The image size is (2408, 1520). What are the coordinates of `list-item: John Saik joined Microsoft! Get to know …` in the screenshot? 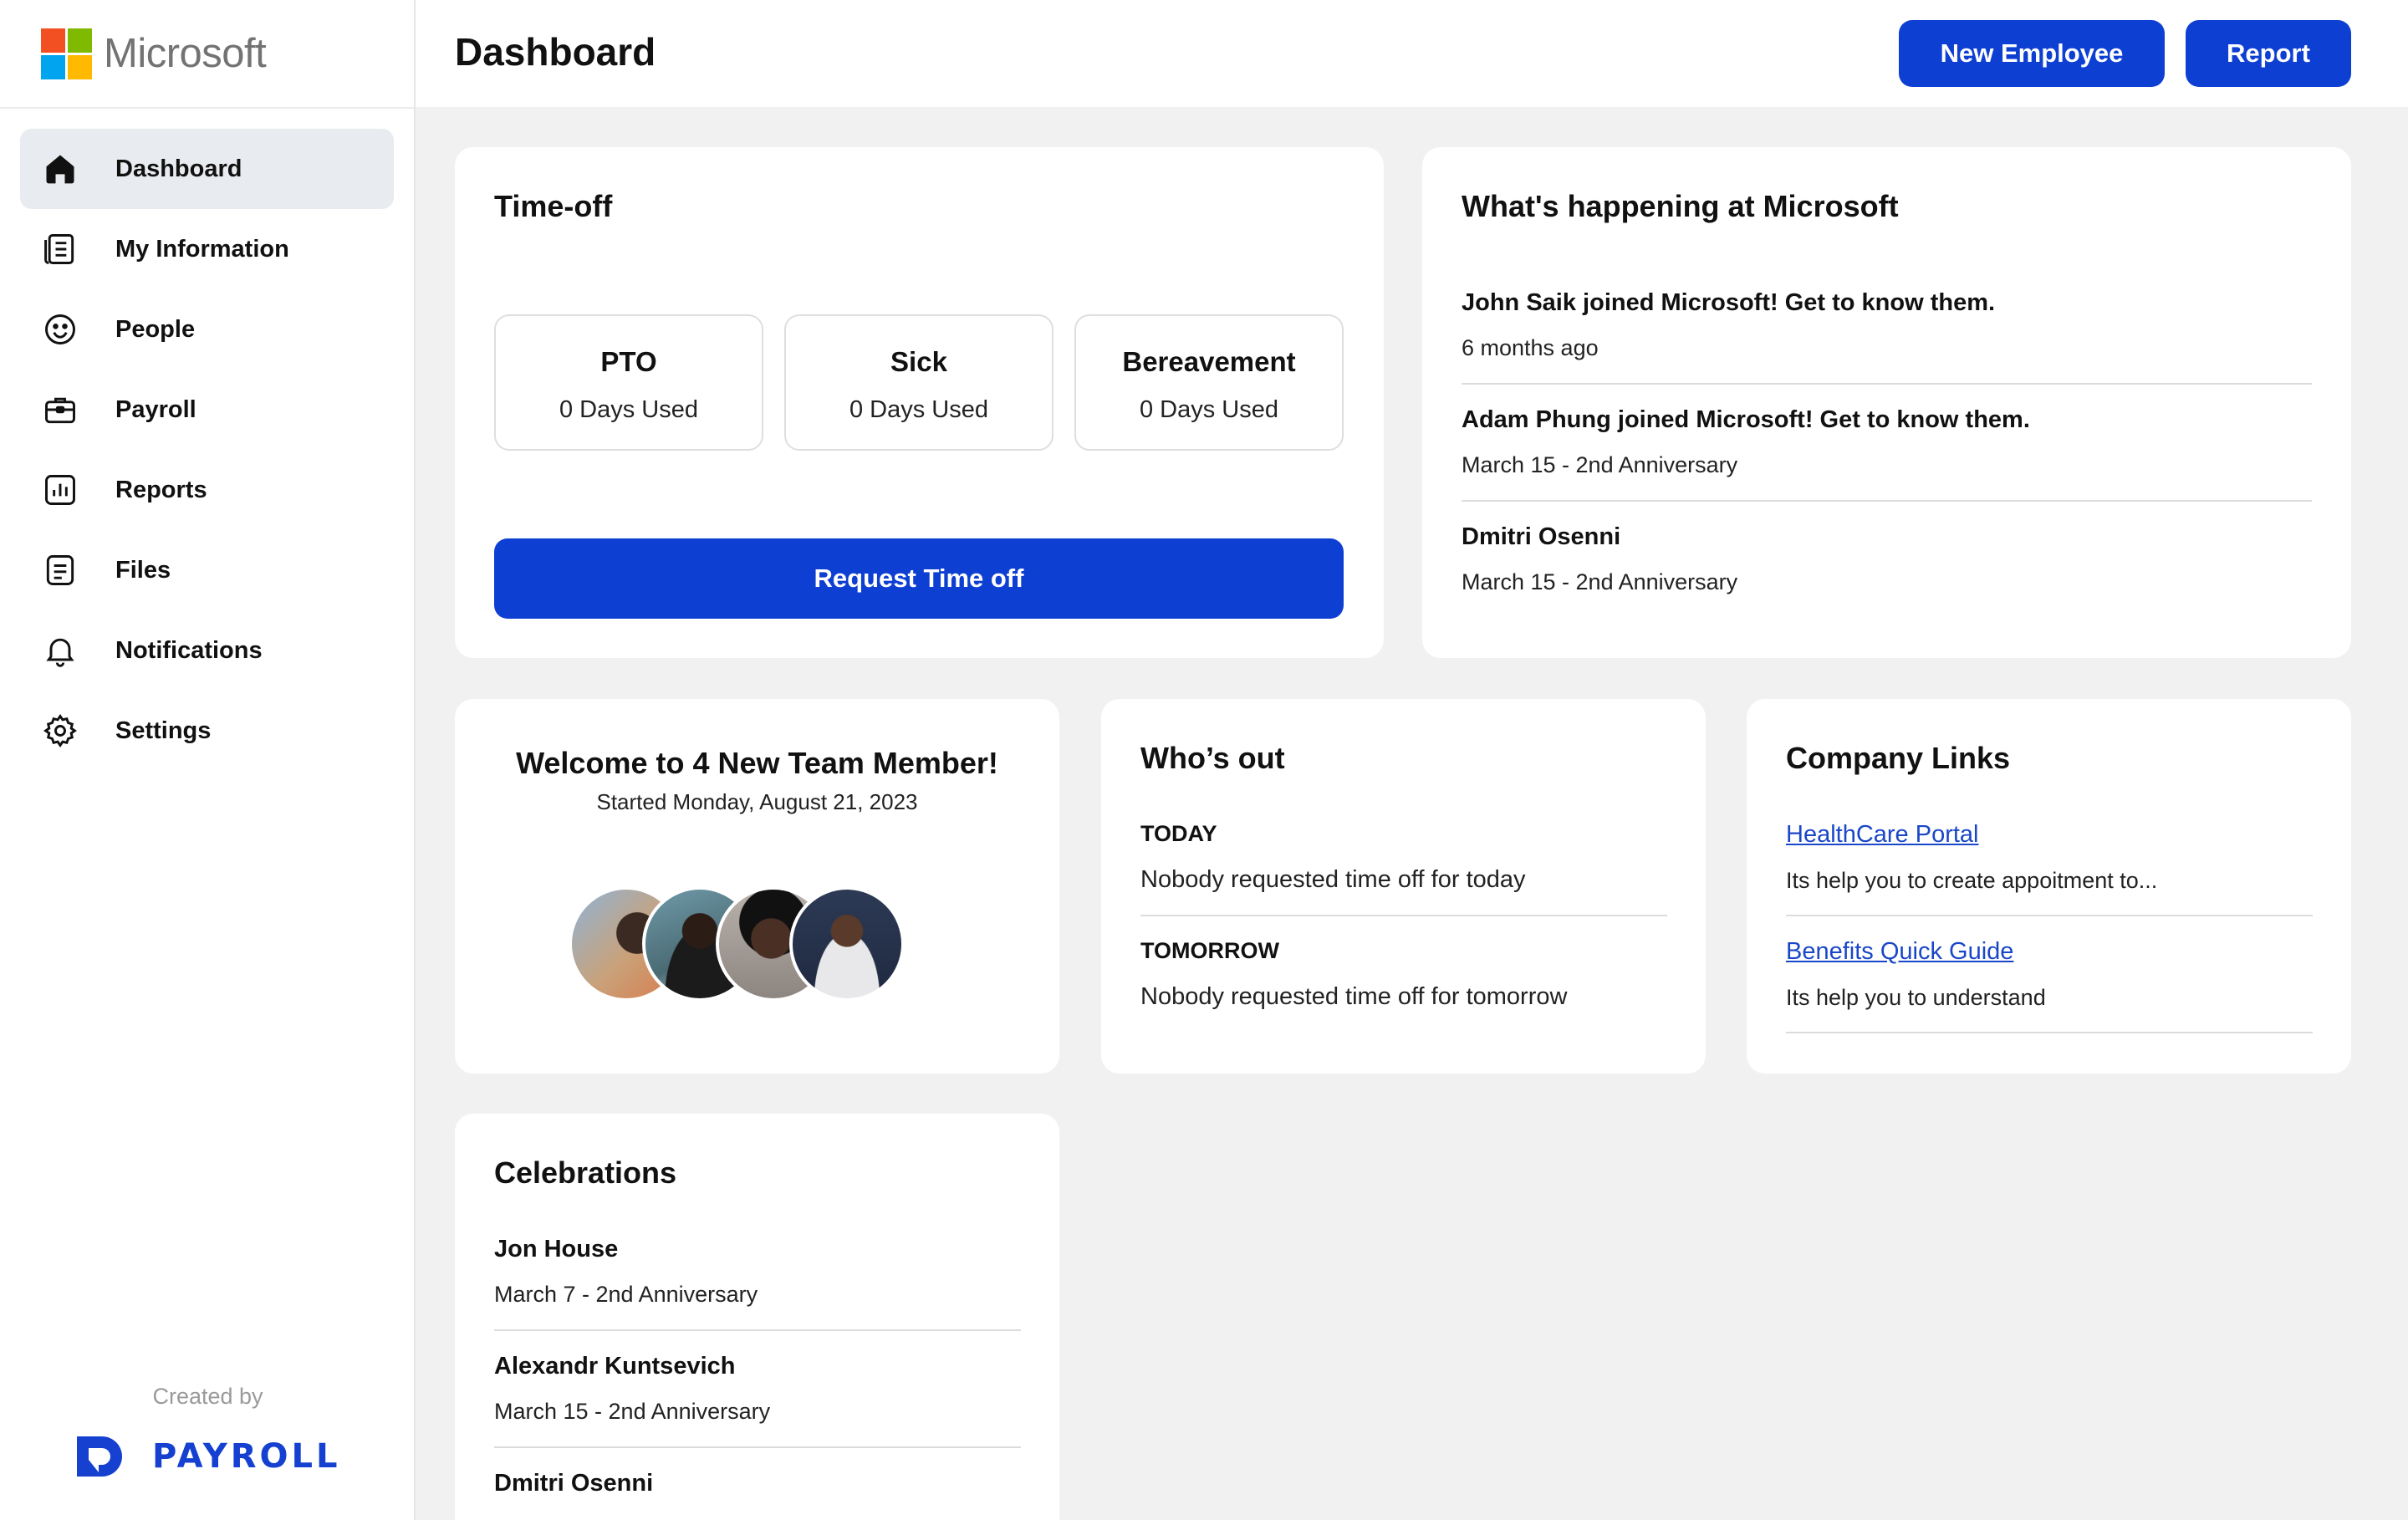 It's located at (1887, 325).